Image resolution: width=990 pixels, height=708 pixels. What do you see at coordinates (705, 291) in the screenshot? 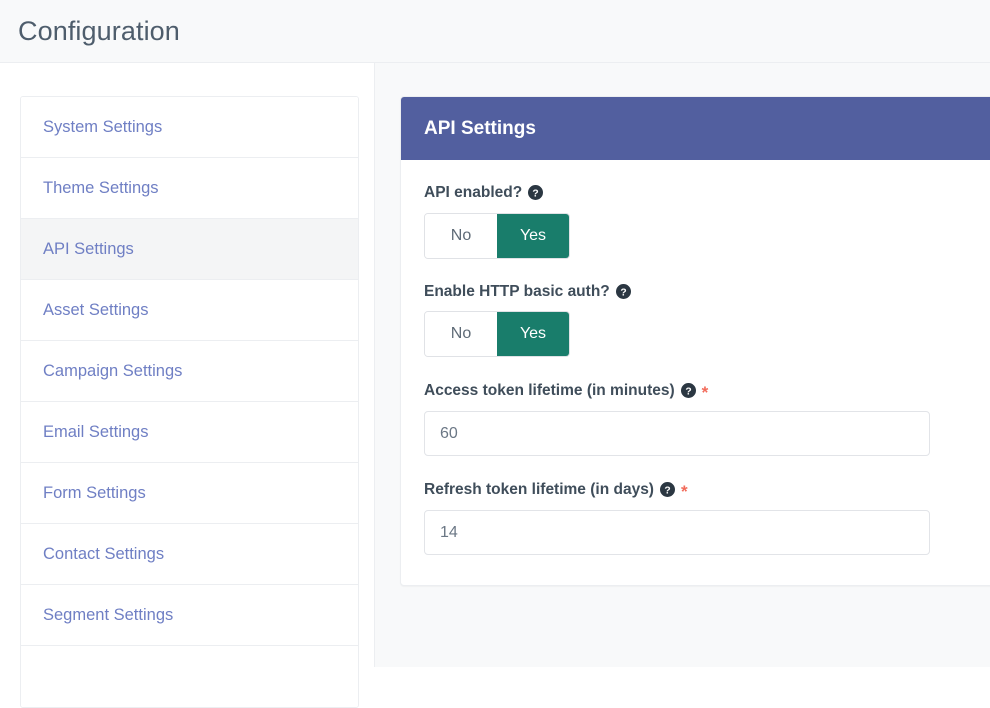
I see `field-label-http-basic-auth: Enable HTTP basic auth? ?` at bounding box center [705, 291].